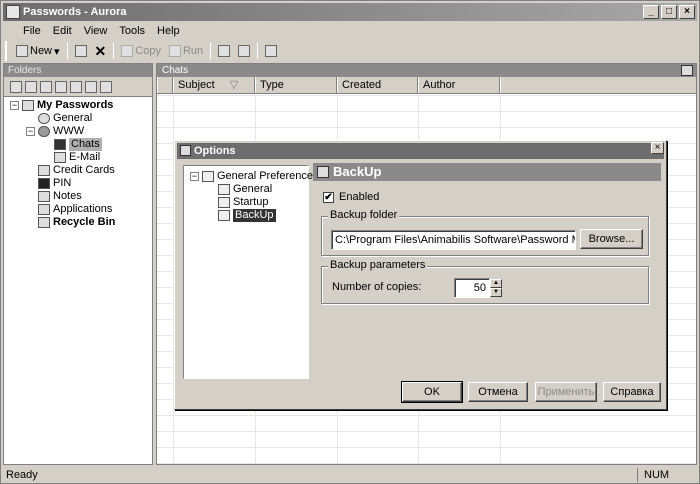 Image resolution: width=700 pixels, height=484 pixels. Describe the element at coordinates (132, 31) in the screenshot. I see `menu-tools: Tools` at that location.